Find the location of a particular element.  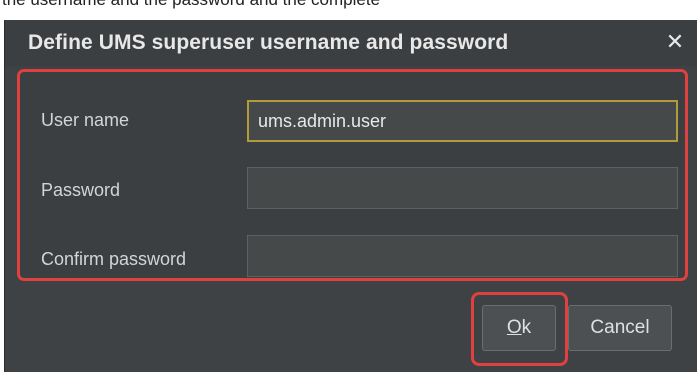

close-icon: ✕ is located at coordinates (675, 42).